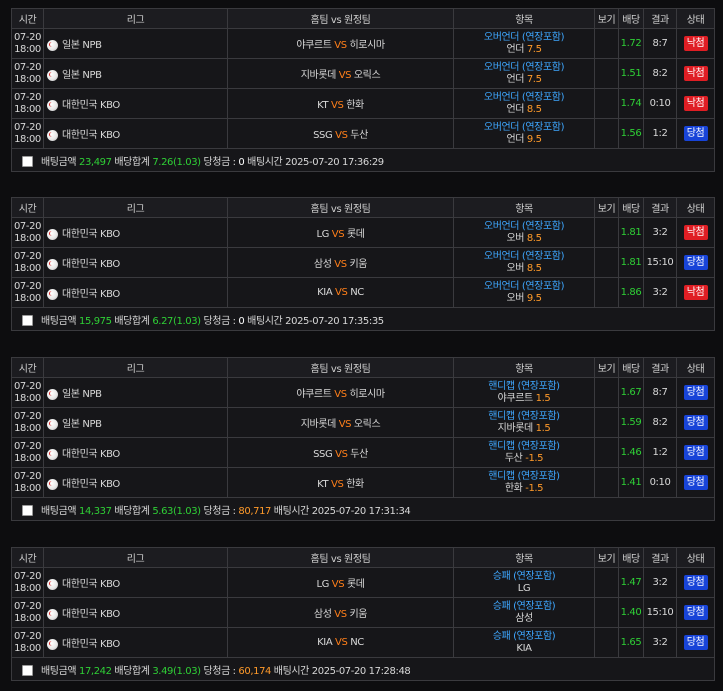 This screenshot has height=691, width=723. I want to click on odds-cell: 1.86, so click(631, 292).